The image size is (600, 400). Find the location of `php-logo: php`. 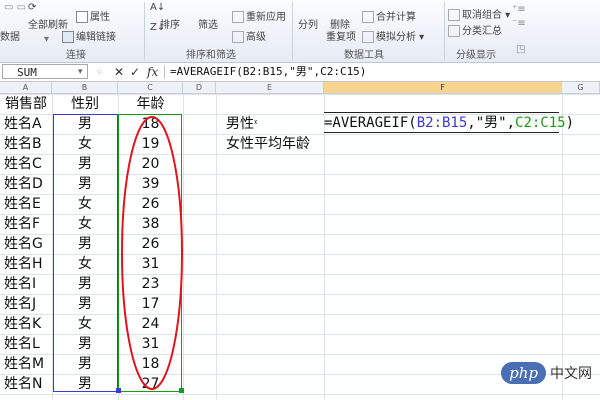

php-logo: php is located at coordinates (523, 373).